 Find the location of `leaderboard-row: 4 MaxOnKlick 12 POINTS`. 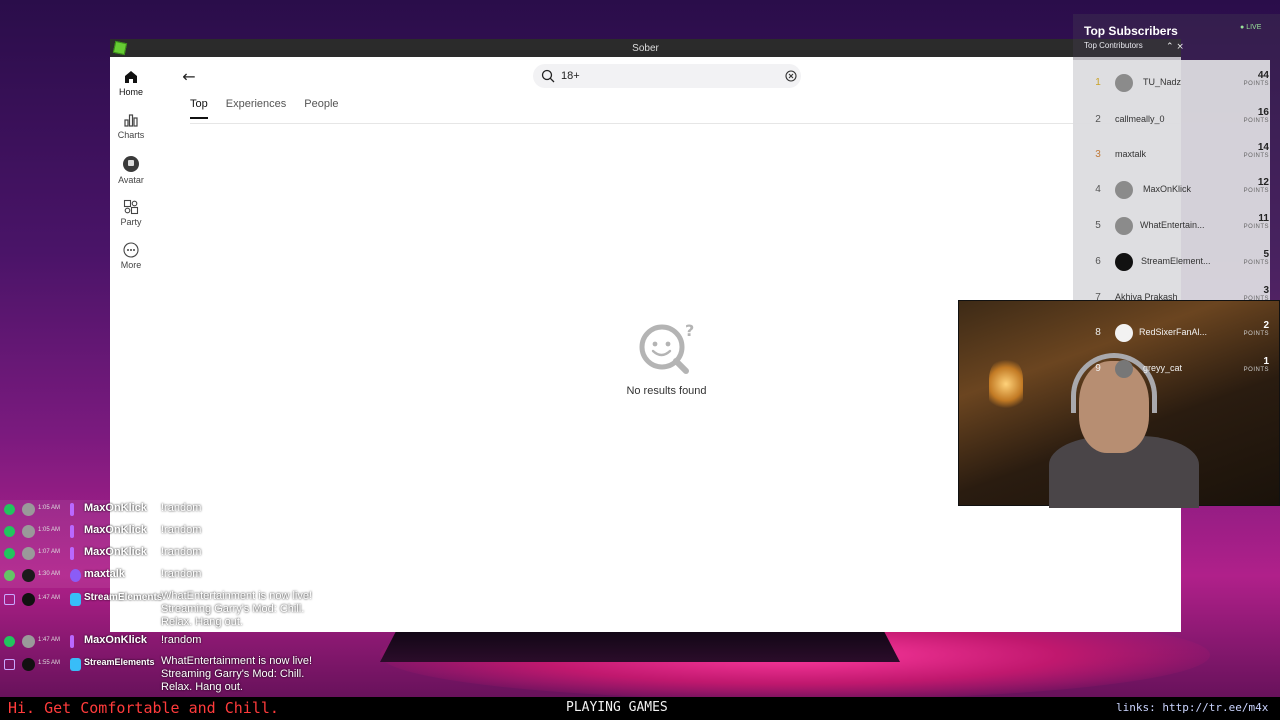

leaderboard-row: 4 MaxOnKlick 12 POINTS is located at coordinates (1177, 191).